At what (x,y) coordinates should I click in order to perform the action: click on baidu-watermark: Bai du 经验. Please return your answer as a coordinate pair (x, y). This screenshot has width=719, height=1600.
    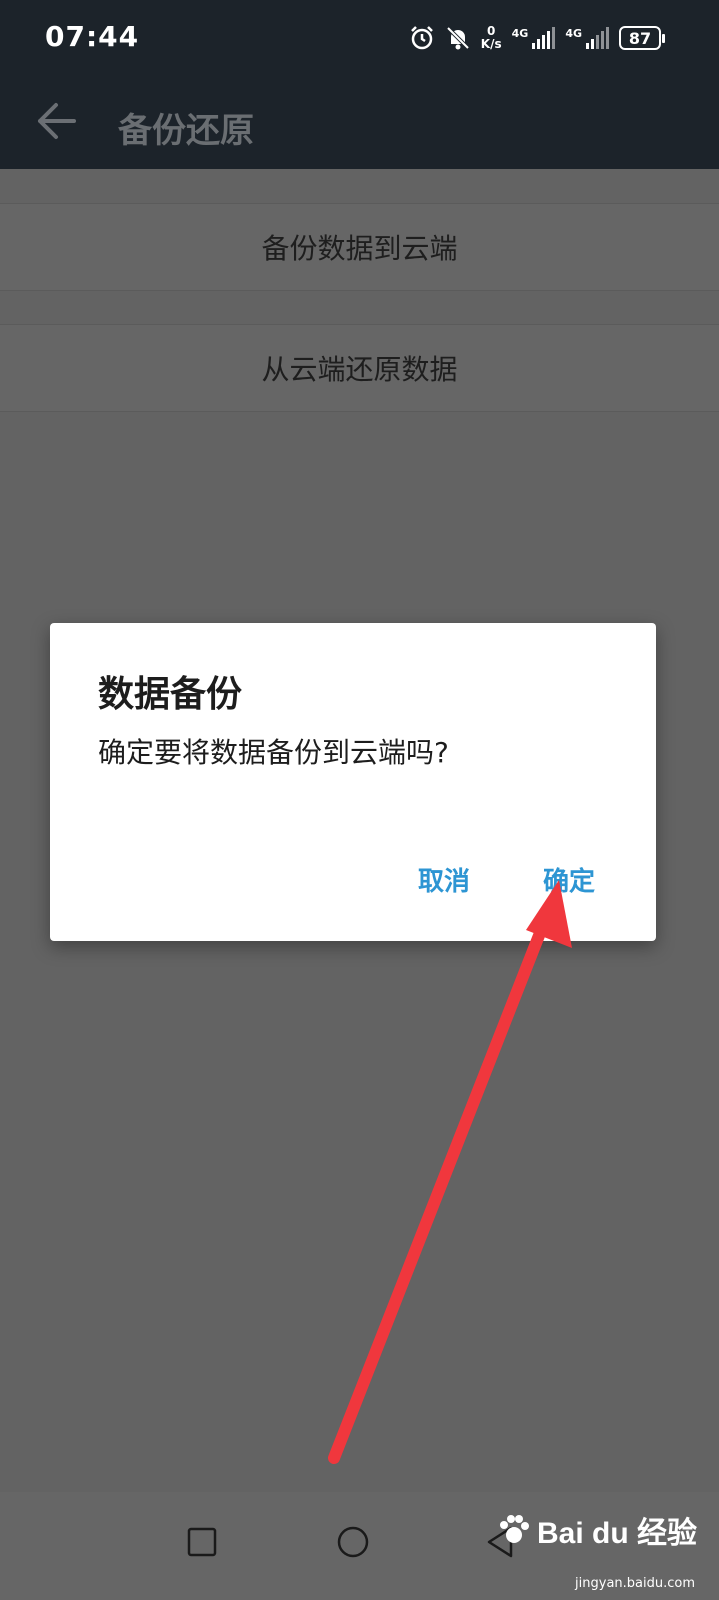
    Looking at the image, I should click on (597, 1530).